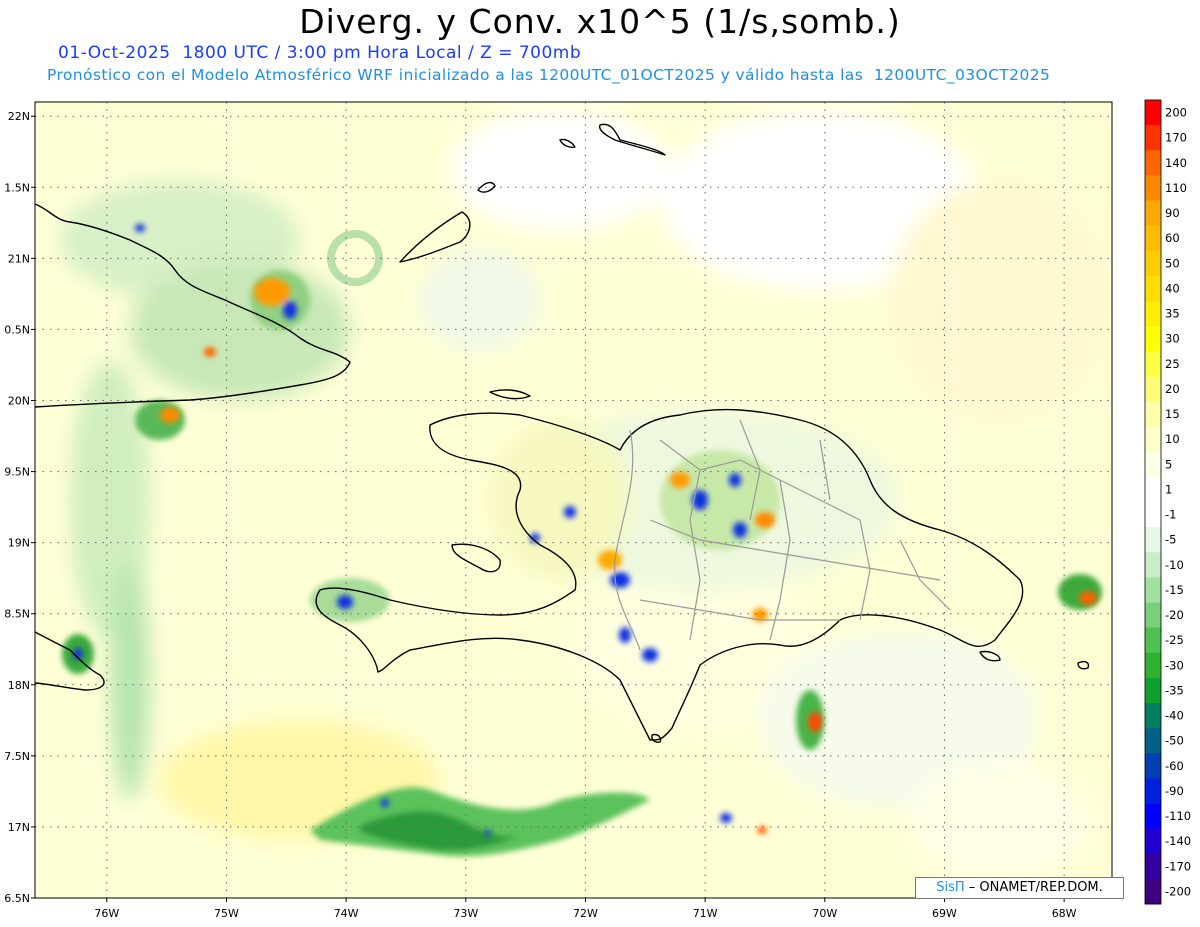 The width and height of the screenshot is (1200, 927). What do you see at coordinates (1172, 263) in the screenshot?
I see `colorbar-label: 50` at bounding box center [1172, 263].